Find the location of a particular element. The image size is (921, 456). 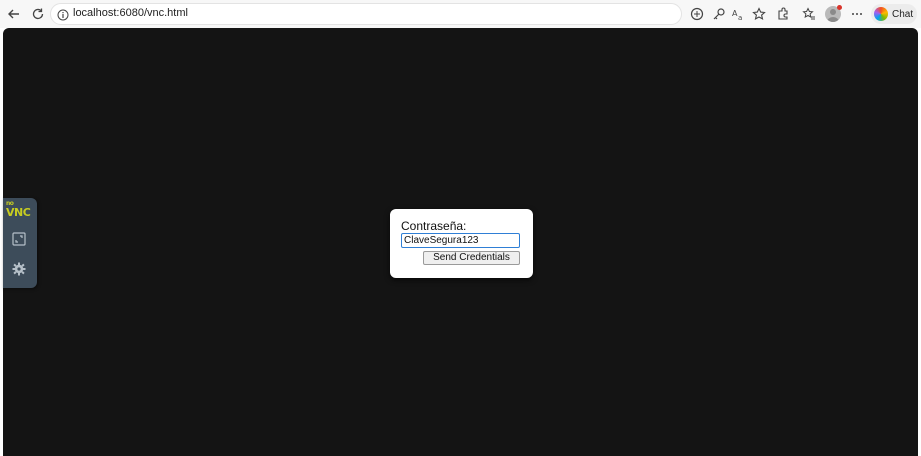

refresh-icon is located at coordinates (38, 14).